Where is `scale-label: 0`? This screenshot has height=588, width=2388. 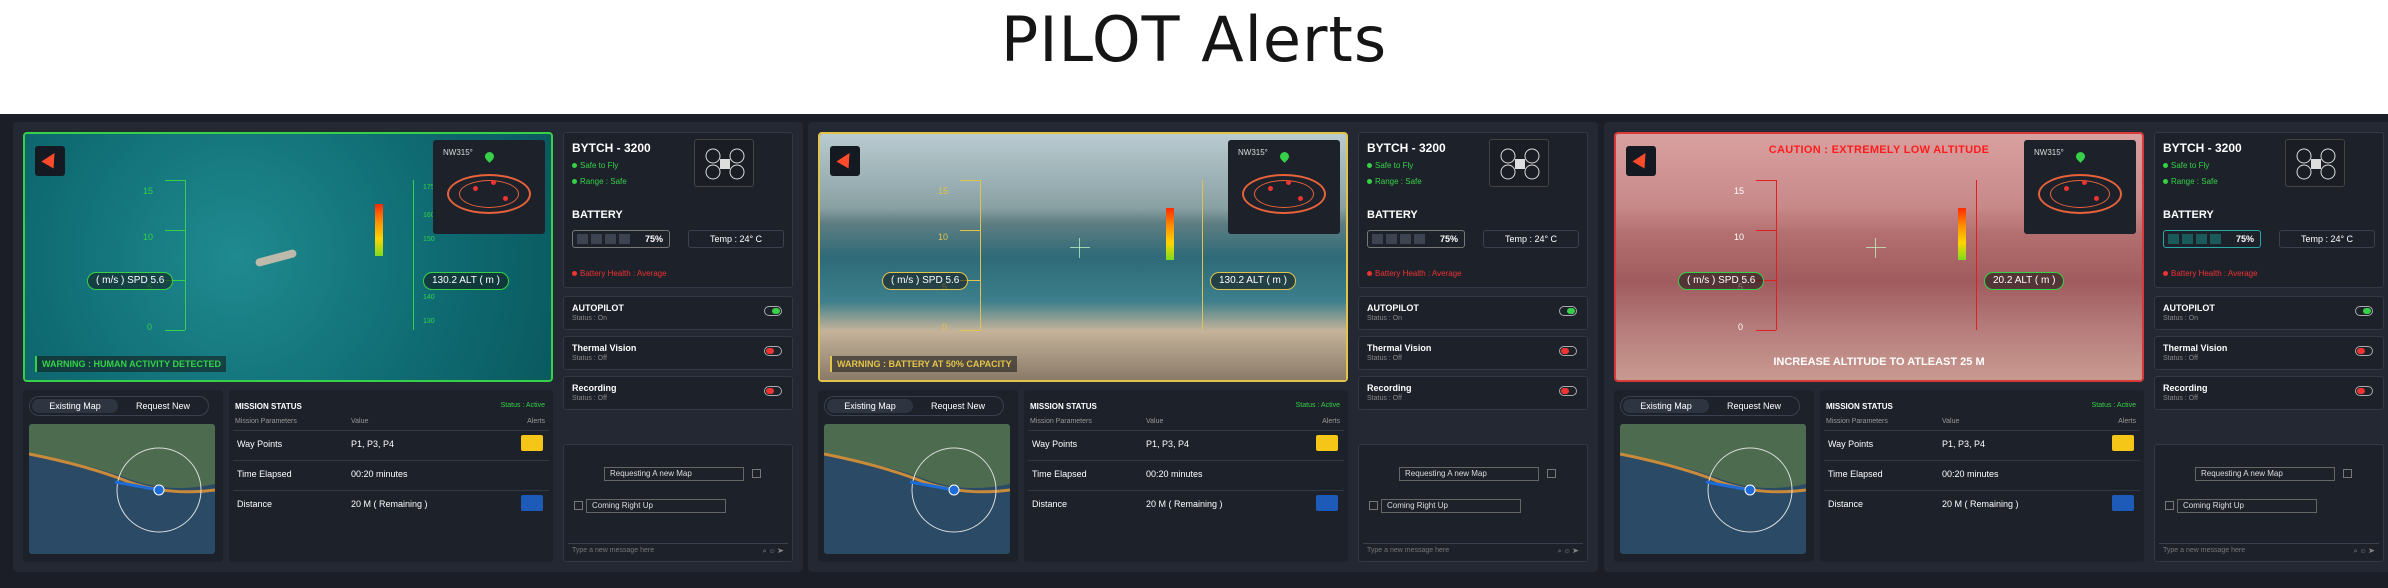
scale-label: 0 is located at coordinates (150, 327).